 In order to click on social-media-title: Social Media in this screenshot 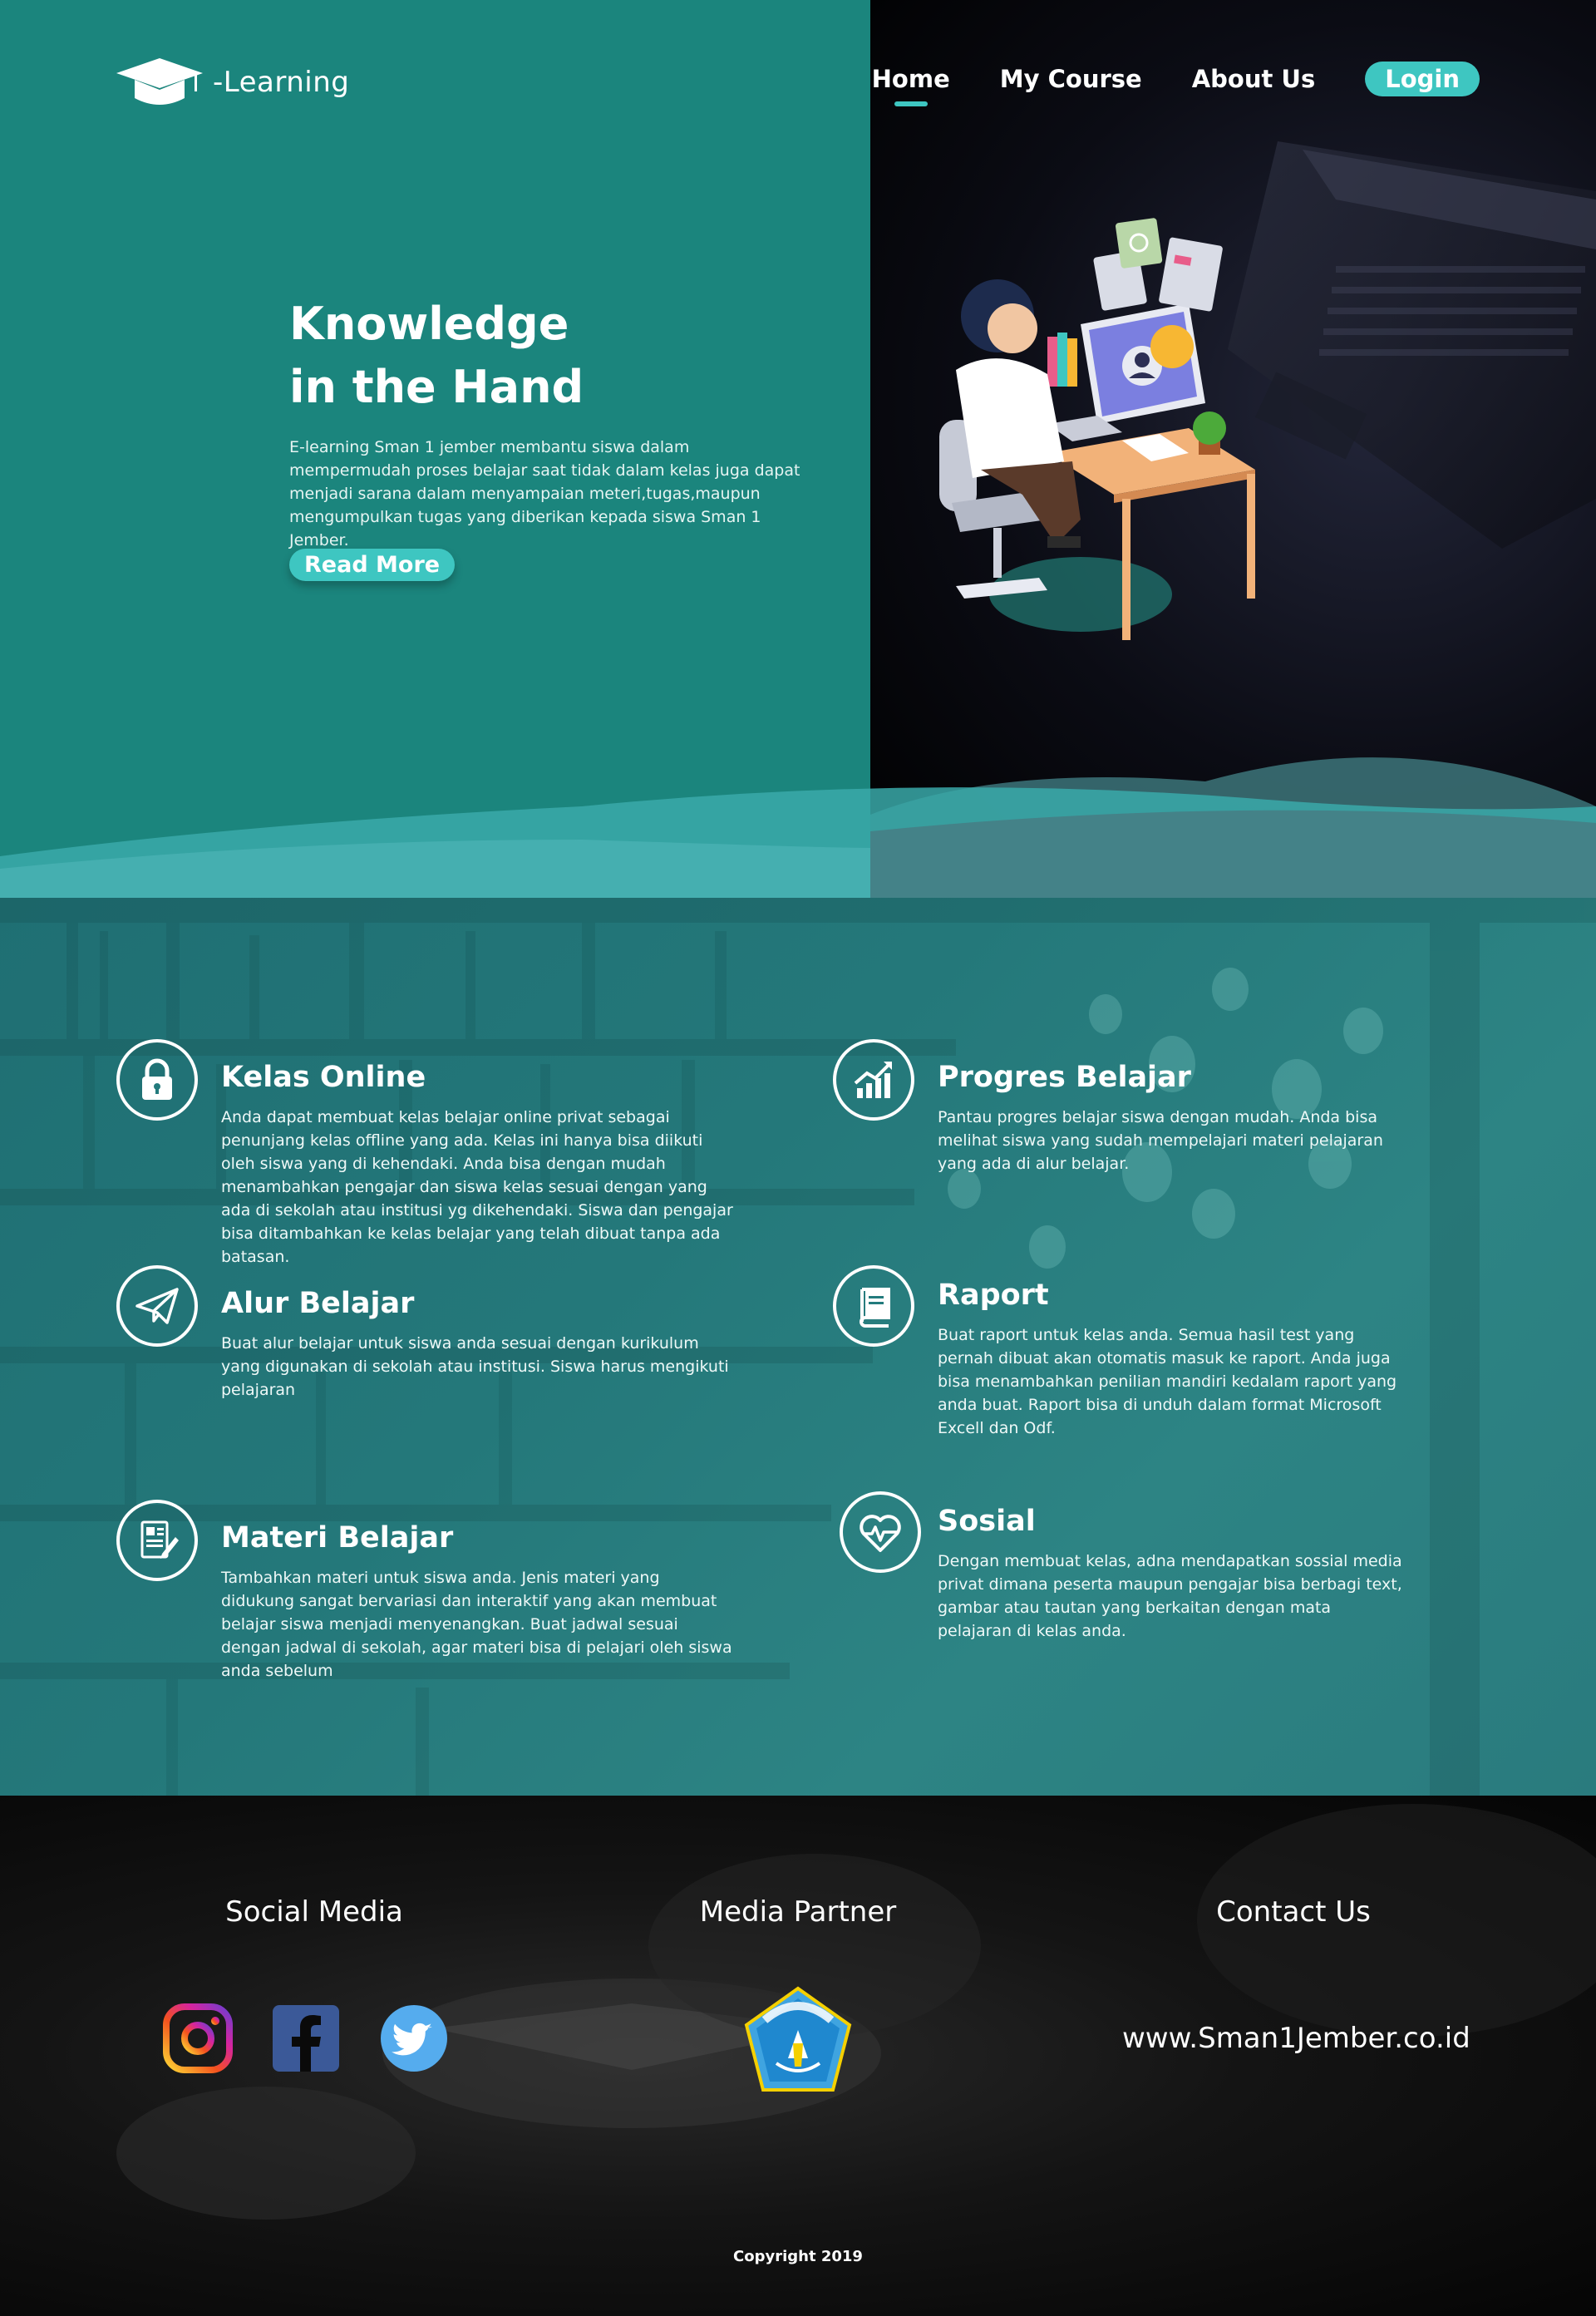, I will do `click(314, 1912)`.